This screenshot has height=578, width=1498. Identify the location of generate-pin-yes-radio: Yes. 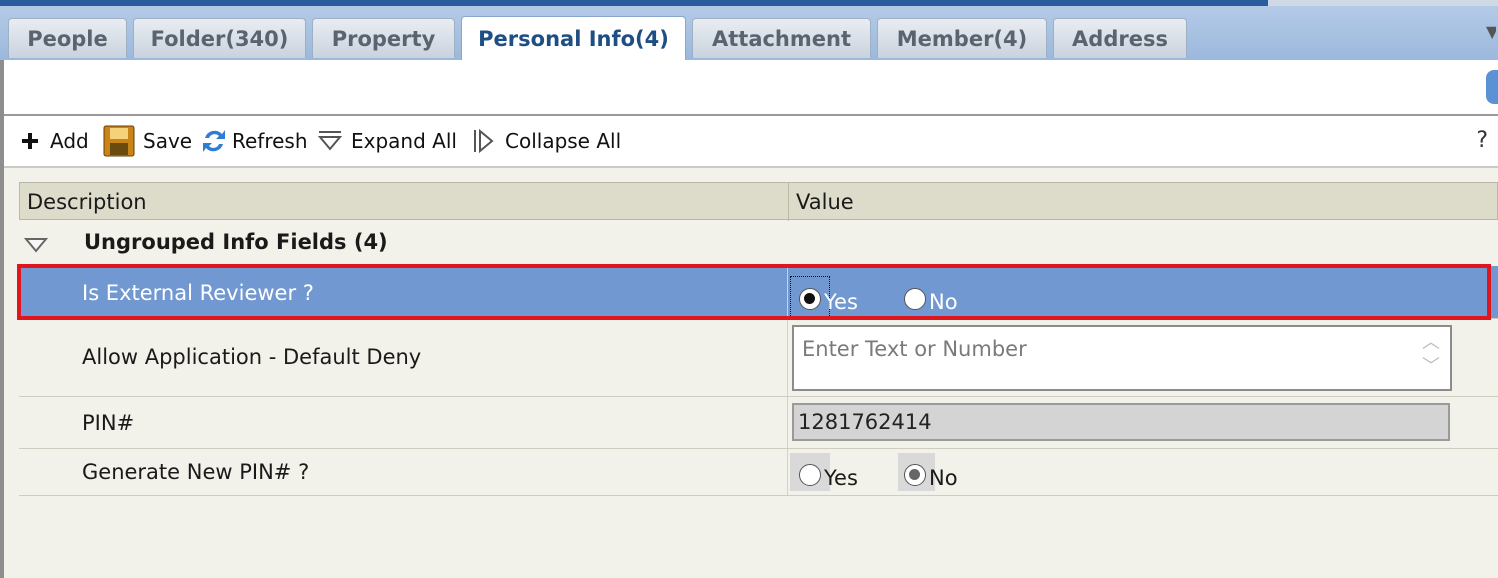
(828, 475).